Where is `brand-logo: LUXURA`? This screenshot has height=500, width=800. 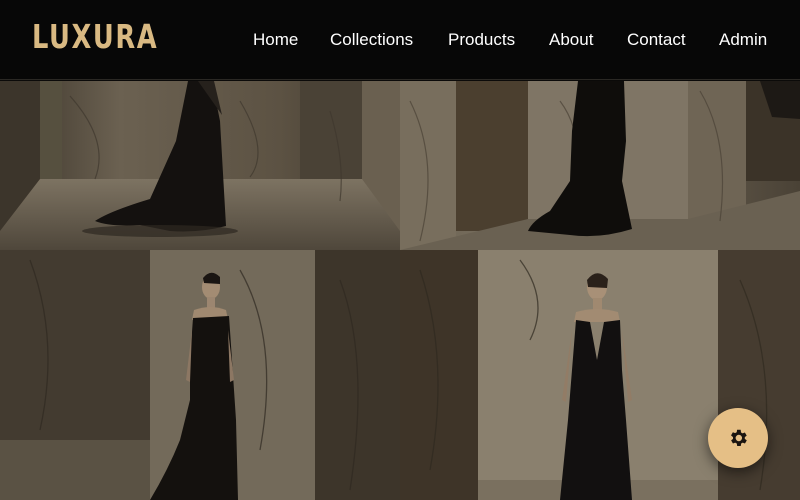 brand-logo: LUXURA is located at coordinates (95, 36).